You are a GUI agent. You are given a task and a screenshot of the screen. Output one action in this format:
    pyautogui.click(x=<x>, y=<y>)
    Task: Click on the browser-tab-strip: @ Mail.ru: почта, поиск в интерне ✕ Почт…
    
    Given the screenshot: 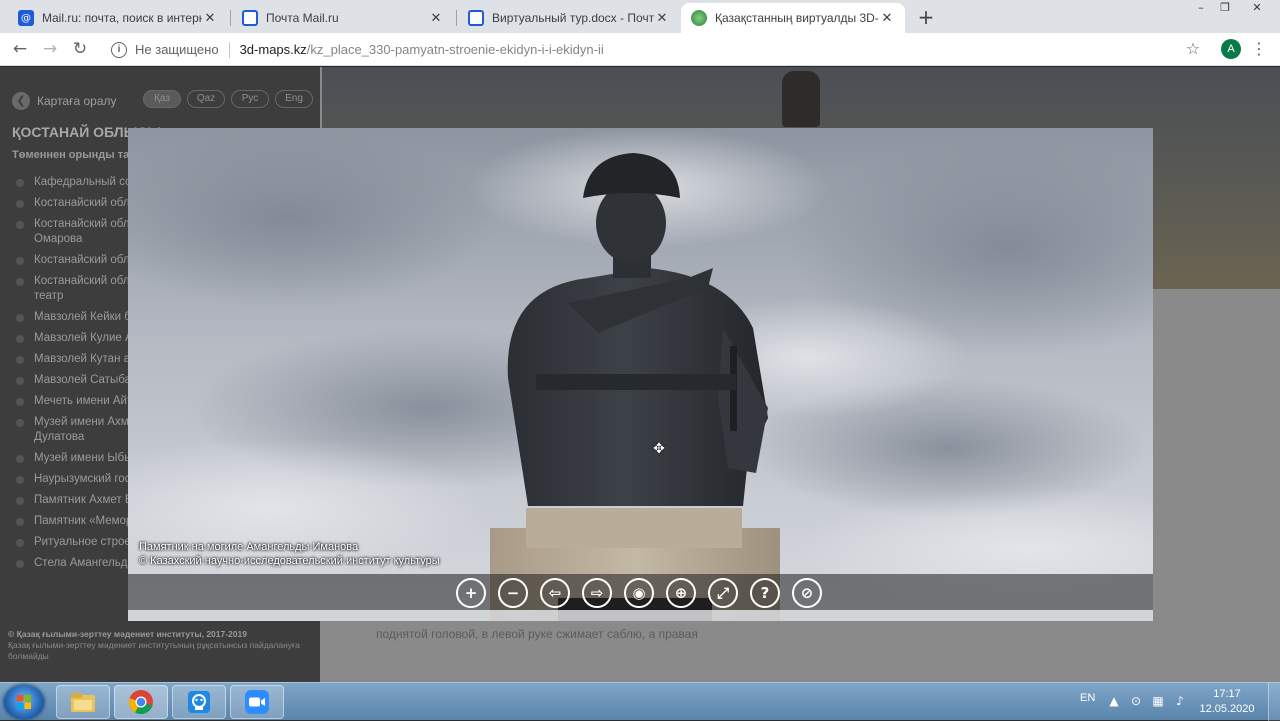 What is the action you would take?
    pyautogui.click(x=640, y=16)
    